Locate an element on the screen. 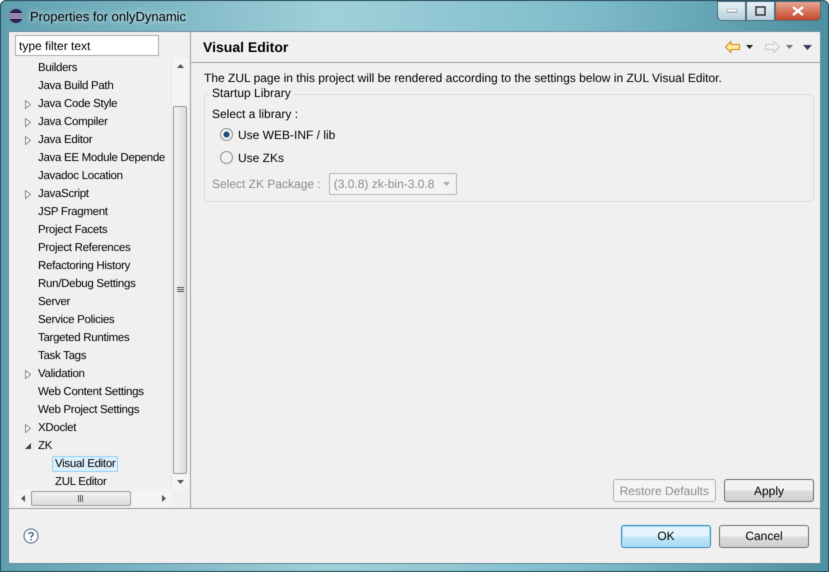 Image resolution: width=829 pixels, height=572 pixels. ok-button: OK is located at coordinates (666, 536).